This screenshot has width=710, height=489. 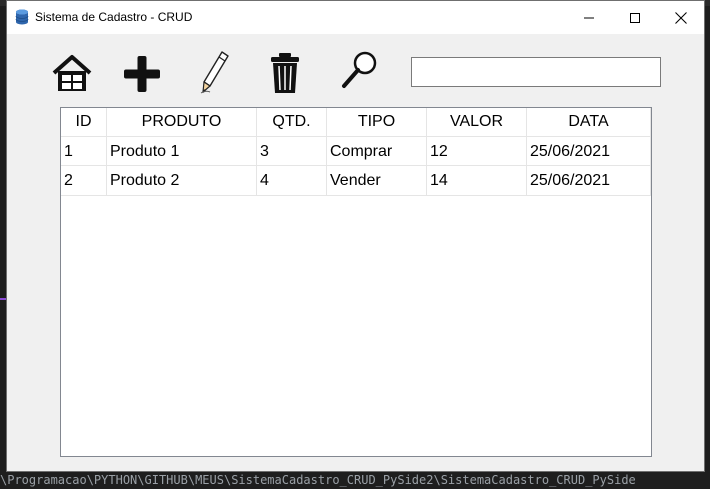 I want to click on maximize-button, so click(x=635, y=17).